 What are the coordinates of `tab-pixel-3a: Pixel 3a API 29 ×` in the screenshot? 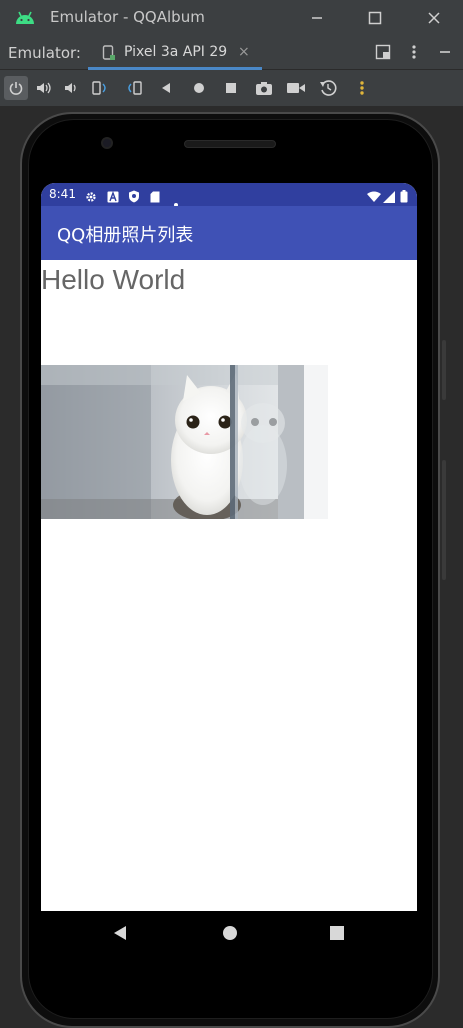 It's located at (175, 53).